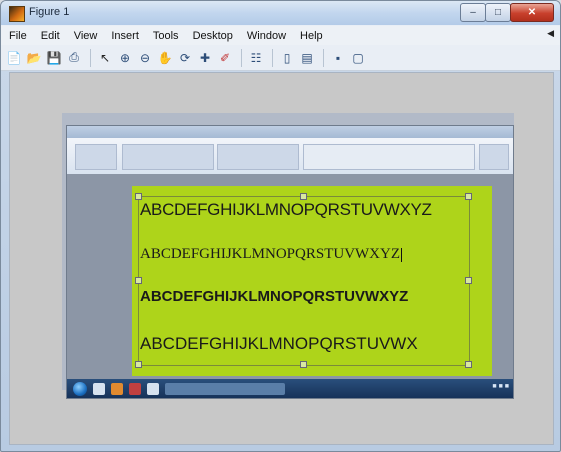 This screenshot has width=561, height=452. I want to click on figure-toolbar: 📄 📂 💾 ⎙ ↖ ⊕ ⊖ ✋ ⟳ ✚ ✐ ☷ ▯ ▤ ▪ ▢, so click(280, 58).